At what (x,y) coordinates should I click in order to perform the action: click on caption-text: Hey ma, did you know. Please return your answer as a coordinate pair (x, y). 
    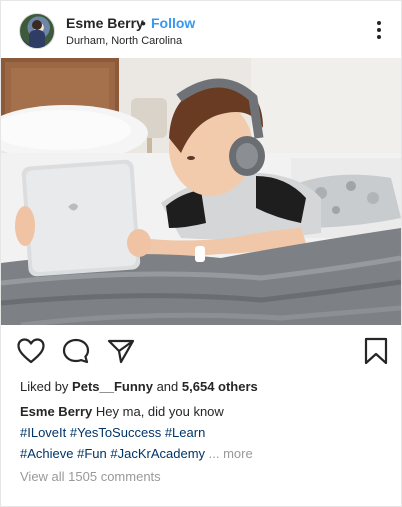
    Looking at the image, I should click on (159, 411).